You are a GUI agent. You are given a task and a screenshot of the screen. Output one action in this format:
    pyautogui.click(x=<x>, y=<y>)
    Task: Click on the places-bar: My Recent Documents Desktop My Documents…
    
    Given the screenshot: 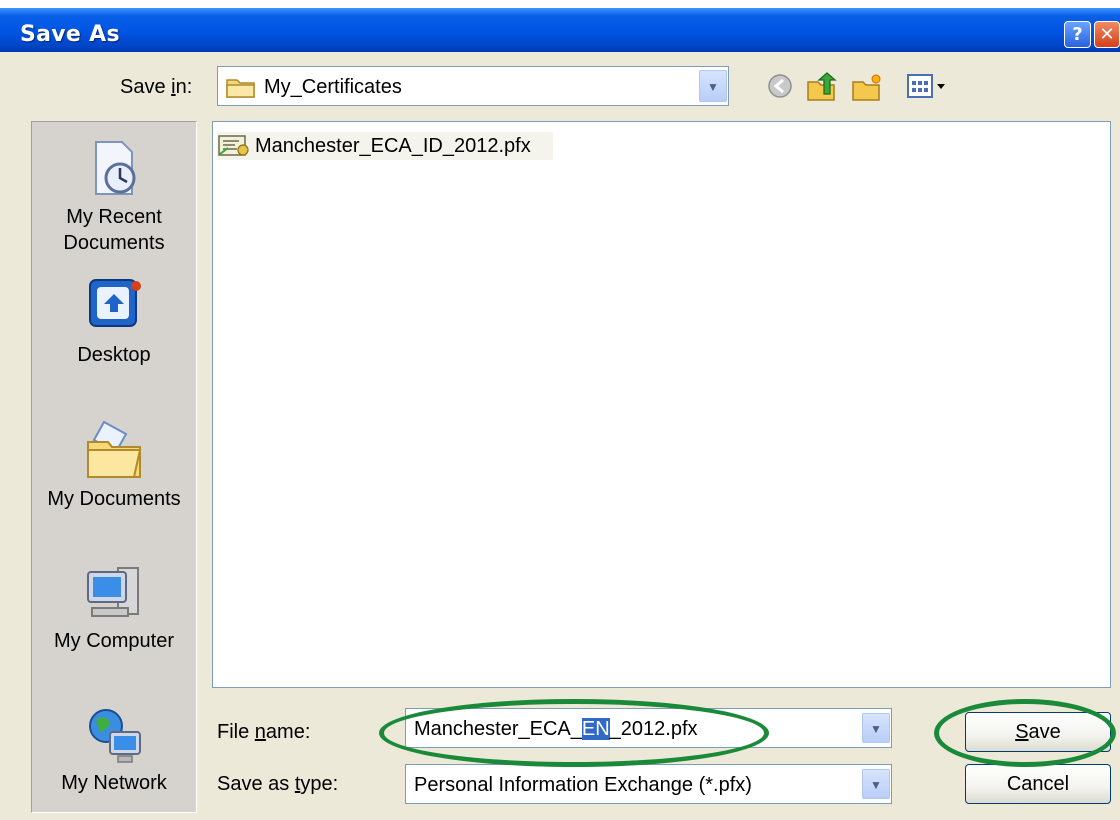 What is the action you would take?
    pyautogui.click(x=114, y=467)
    